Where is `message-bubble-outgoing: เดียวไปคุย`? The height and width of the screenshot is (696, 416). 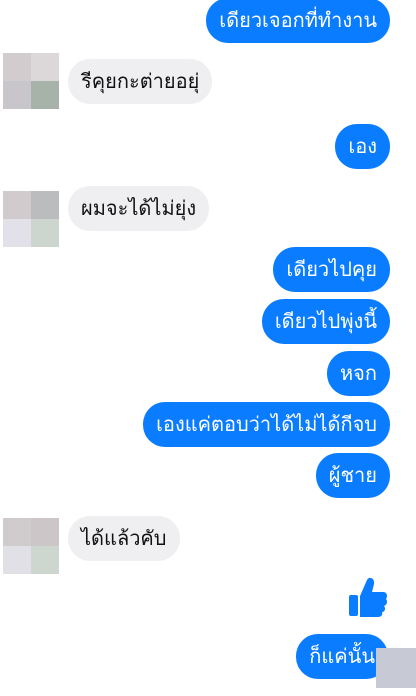 message-bubble-outgoing: เดียวไปคุย is located at coordinates (331, 269).